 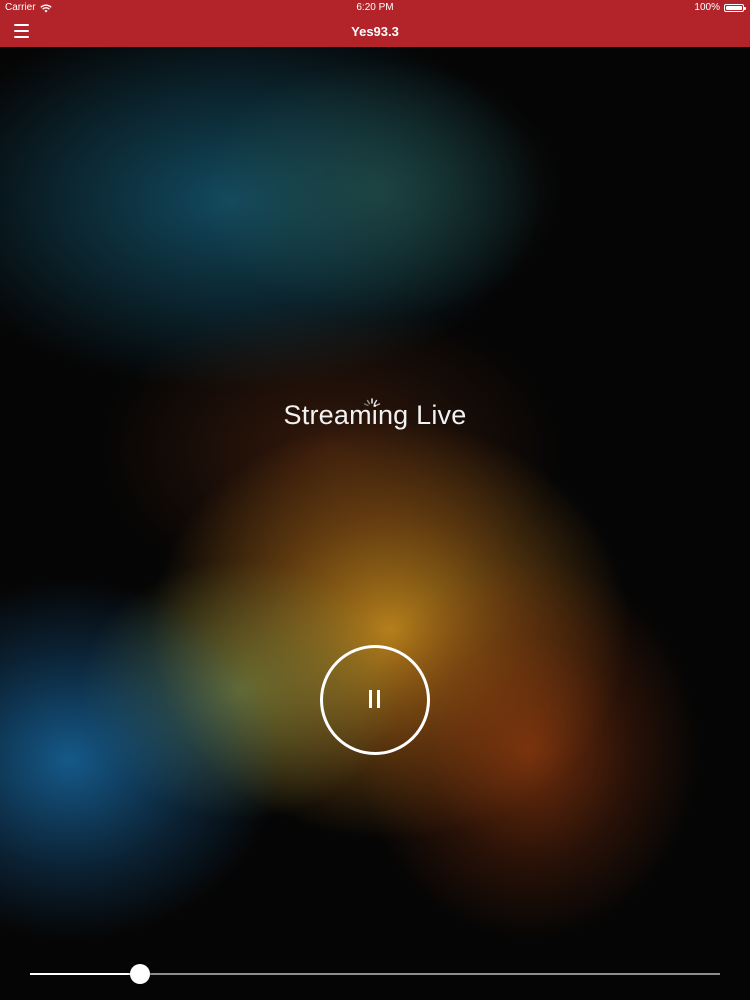 I want to click on status-bar: Carrier 6:20 PM 100%, so click(x=375, y=8).